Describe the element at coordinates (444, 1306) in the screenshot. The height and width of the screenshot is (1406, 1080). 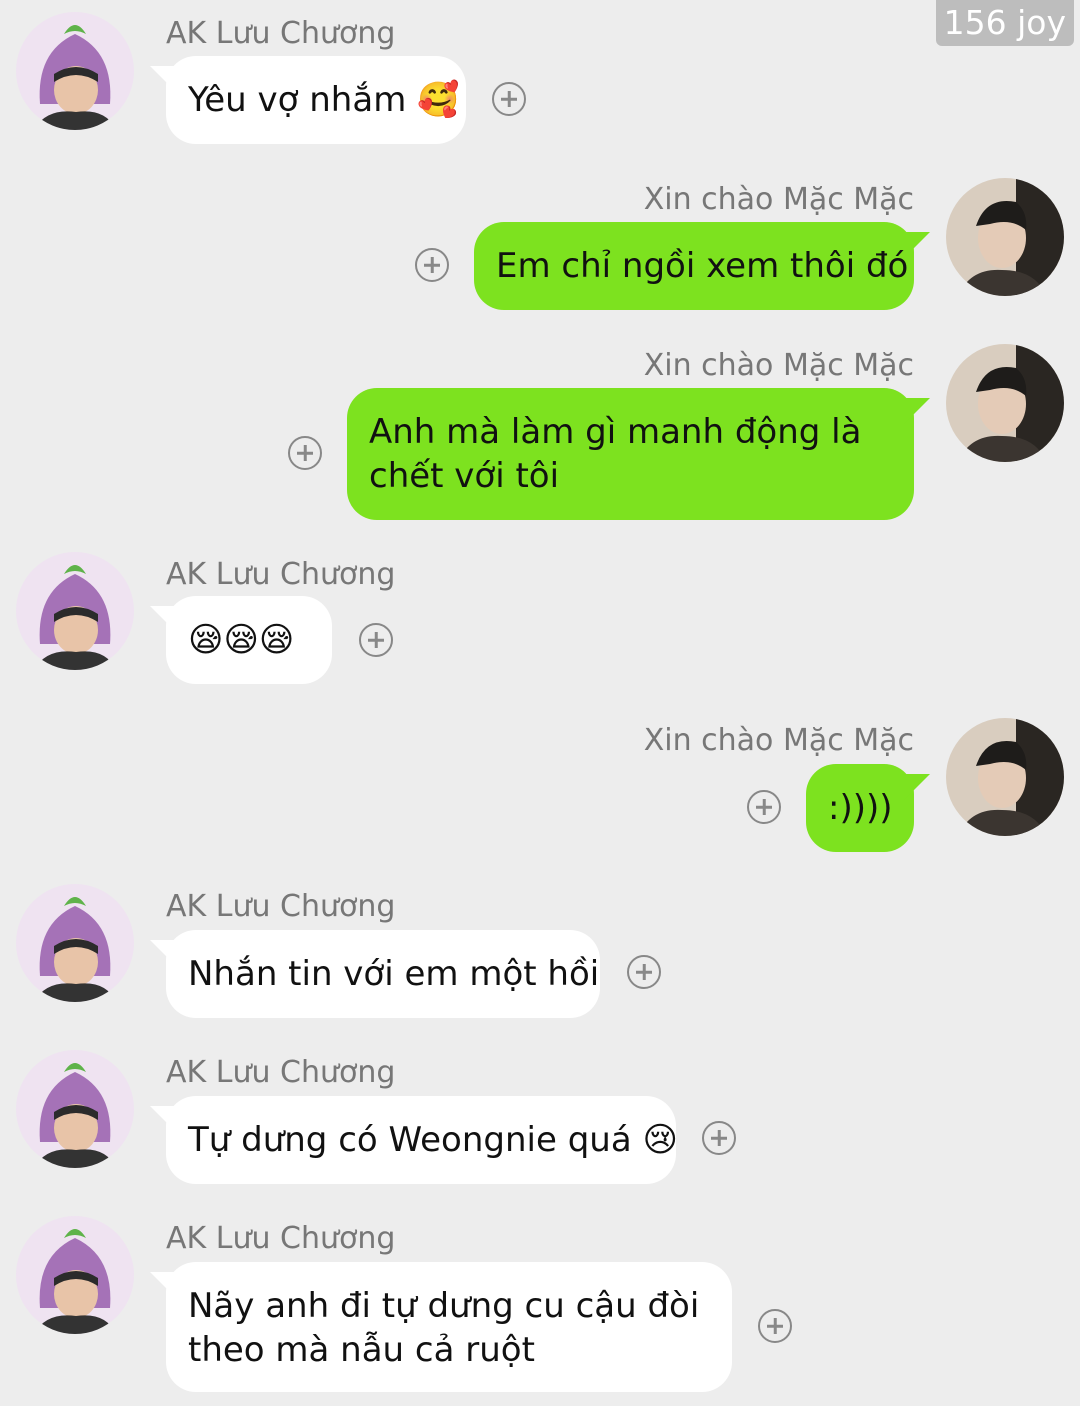
I see `message-text-line: Nãy anh đi tự dưng cu cậu đòi` at that location.